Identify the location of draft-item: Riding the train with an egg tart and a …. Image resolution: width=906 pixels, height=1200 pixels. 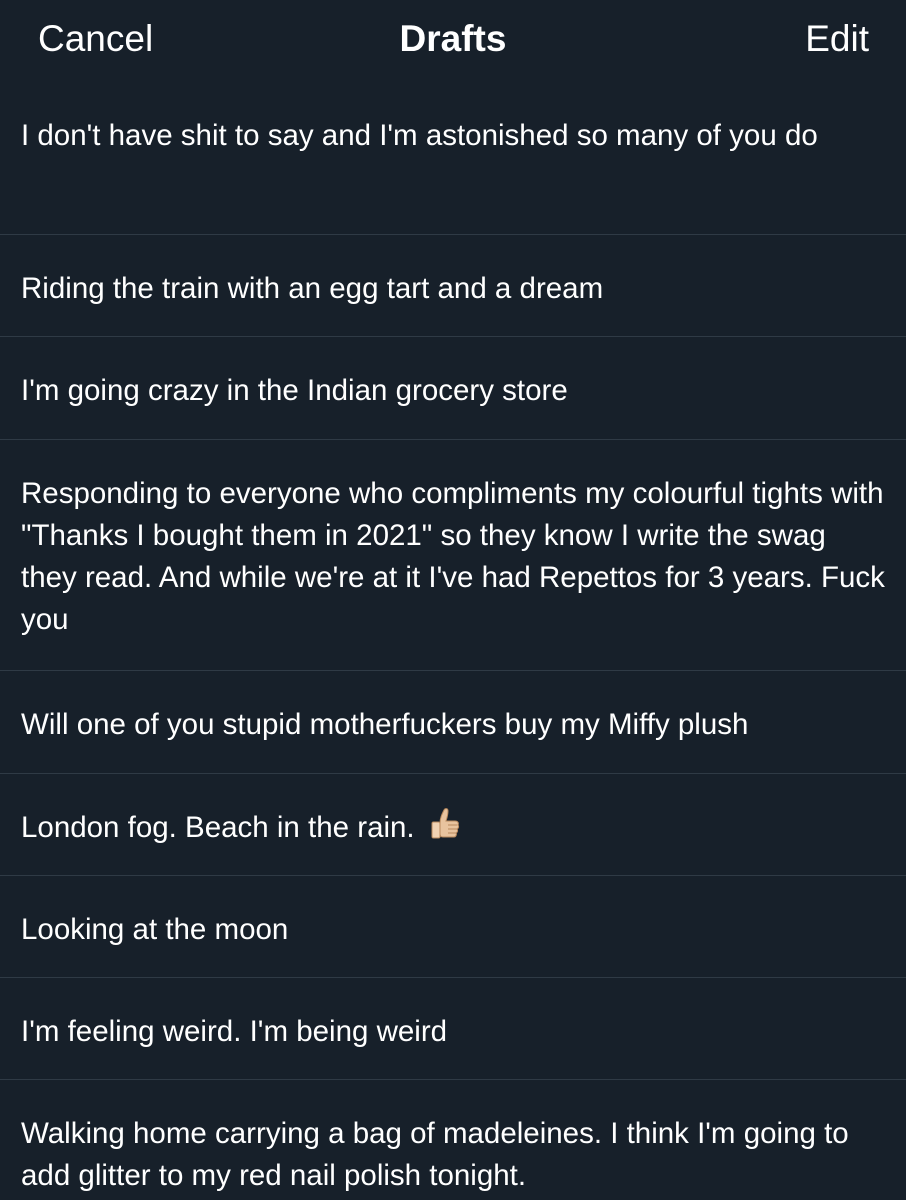
(453, 286).